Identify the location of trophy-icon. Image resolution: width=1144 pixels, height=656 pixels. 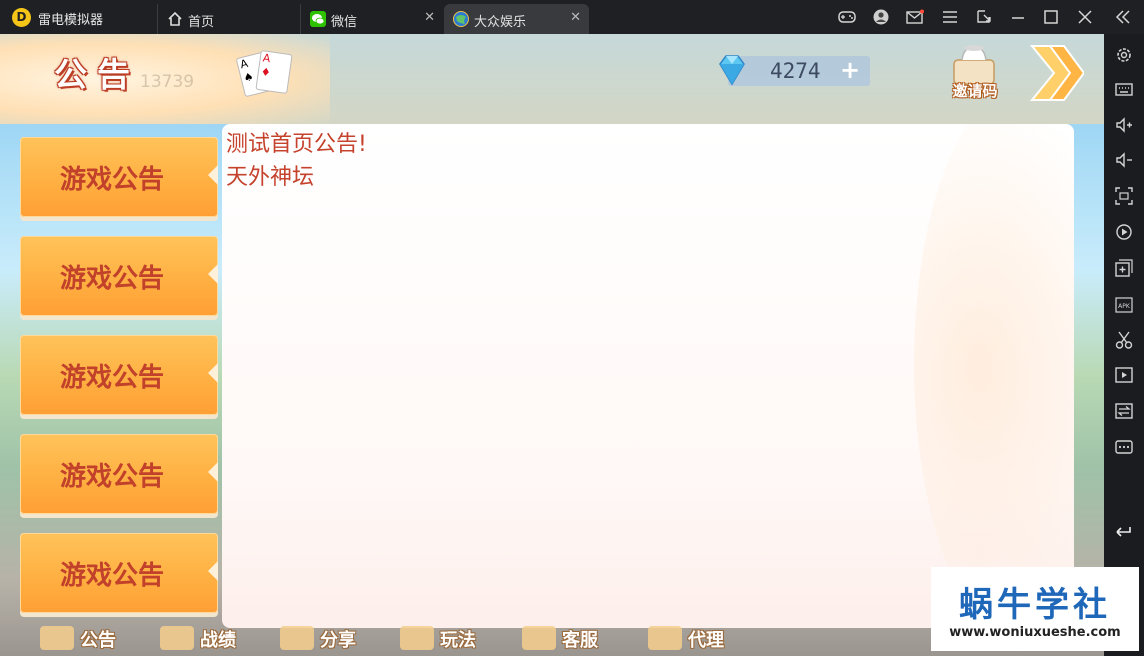
(177, 638).